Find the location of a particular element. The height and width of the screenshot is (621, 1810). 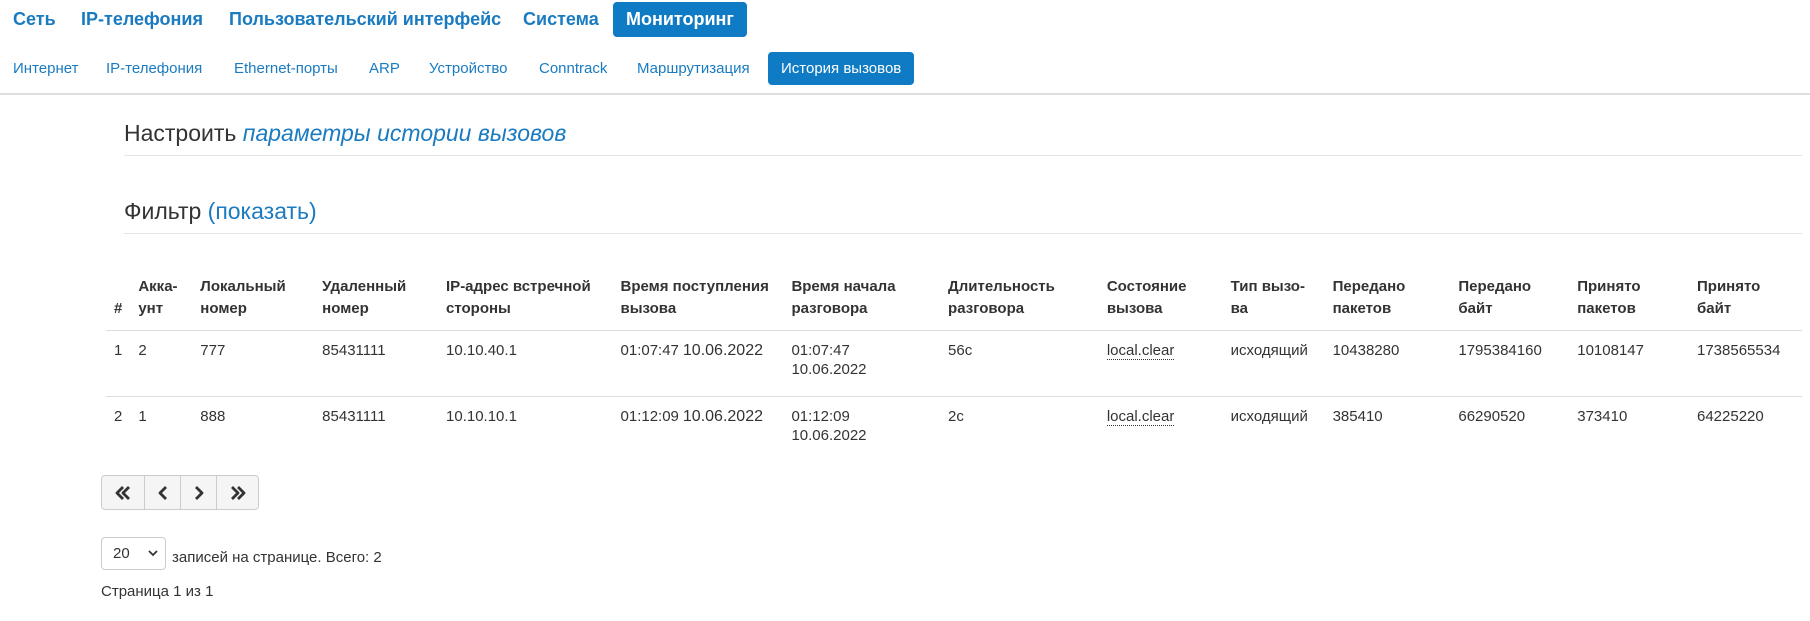

col-header-start-time: Время начала разговора is located at coordinates (862, 299).